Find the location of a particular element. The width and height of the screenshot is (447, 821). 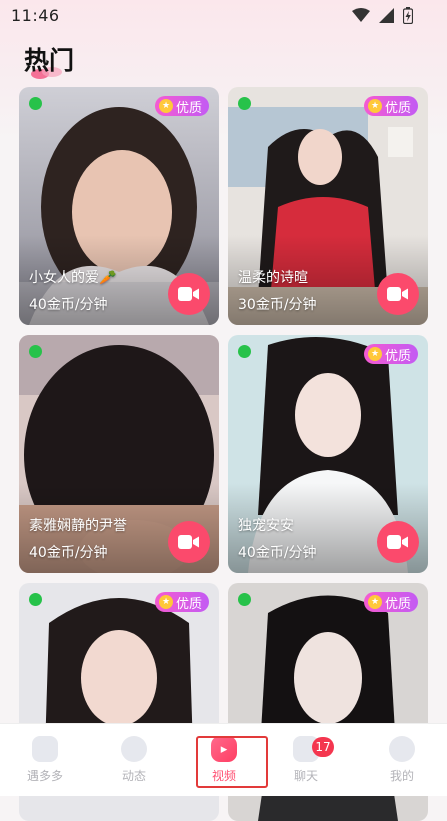

status-time: 11:46 is located at coordinates (35, 15).